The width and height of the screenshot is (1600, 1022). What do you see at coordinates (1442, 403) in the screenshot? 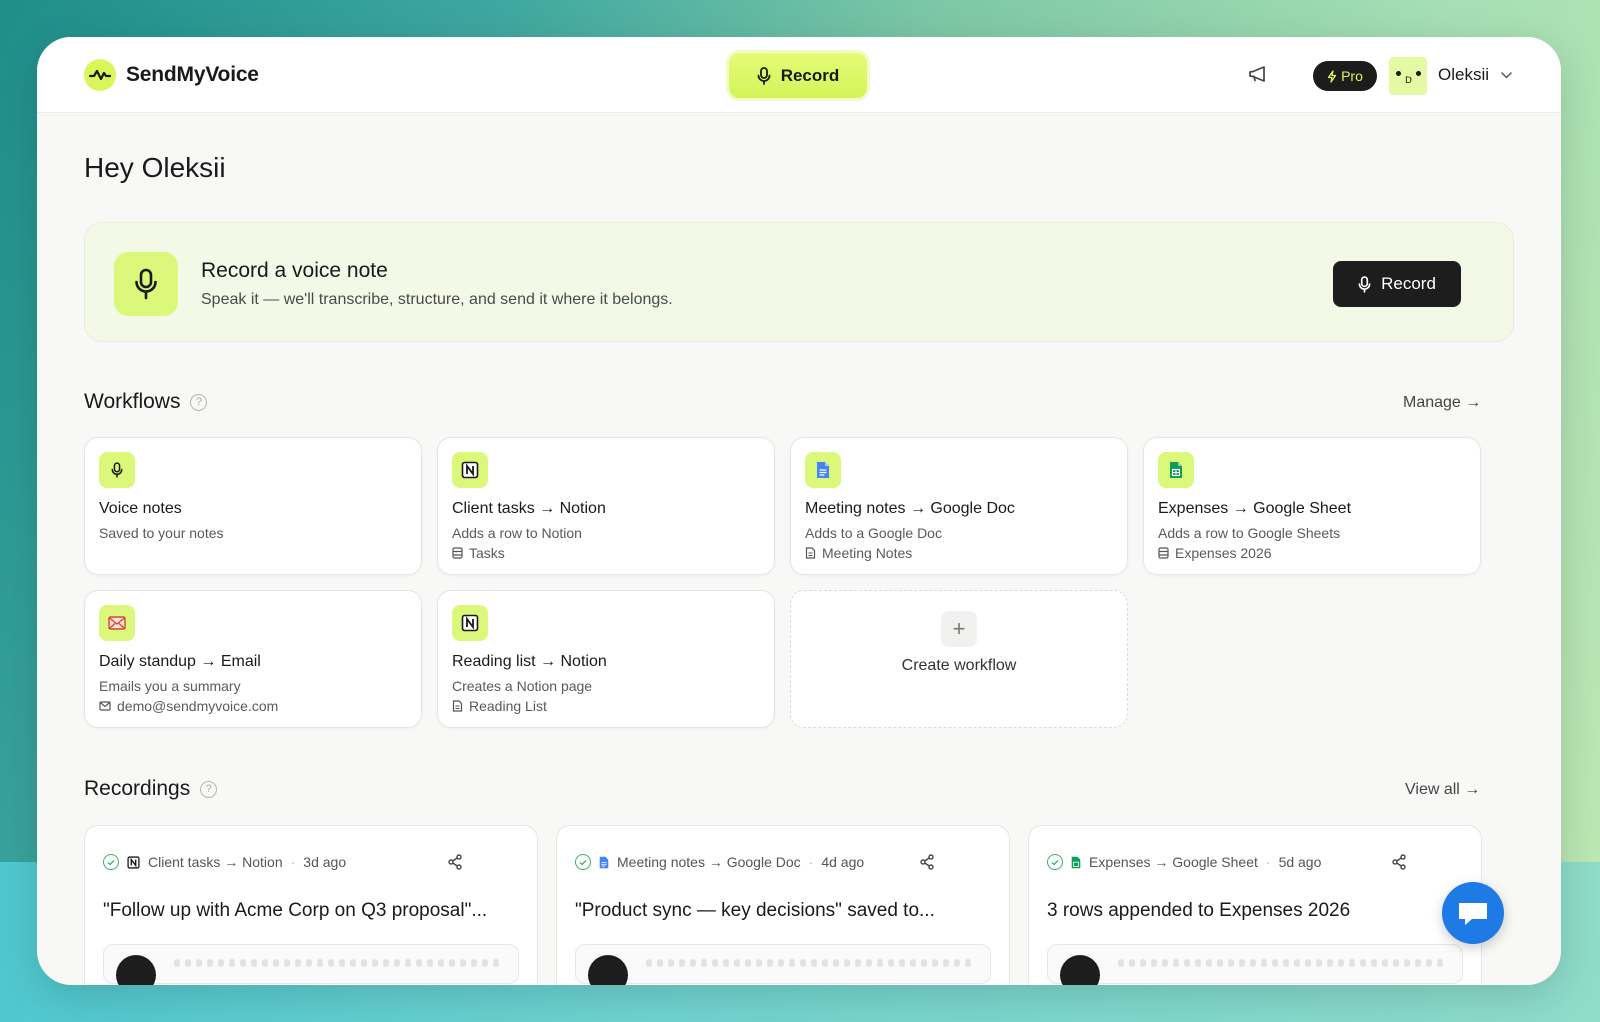
I see `manage-workflows-link: Manage →` at bounding box center [1442, 403].